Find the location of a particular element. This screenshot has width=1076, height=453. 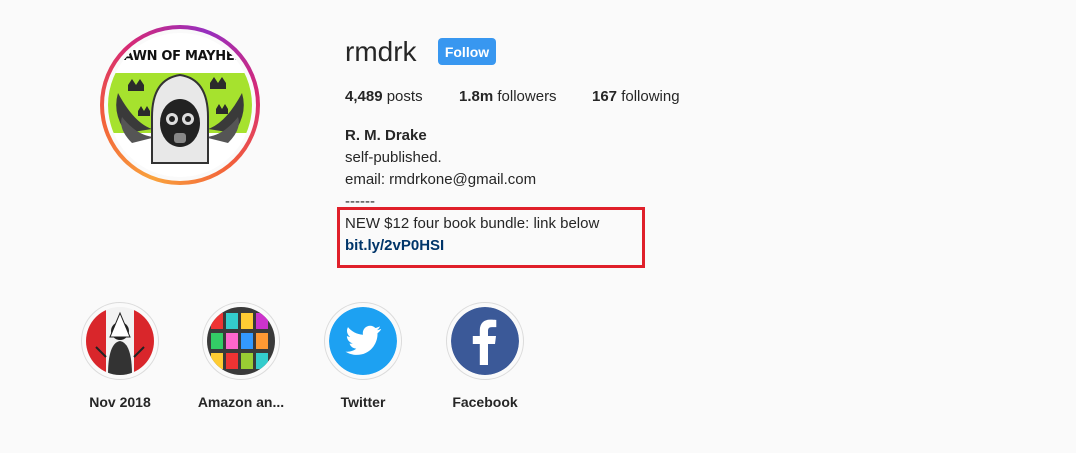

highlight-cover-photo is located at coordinates (120, 341).